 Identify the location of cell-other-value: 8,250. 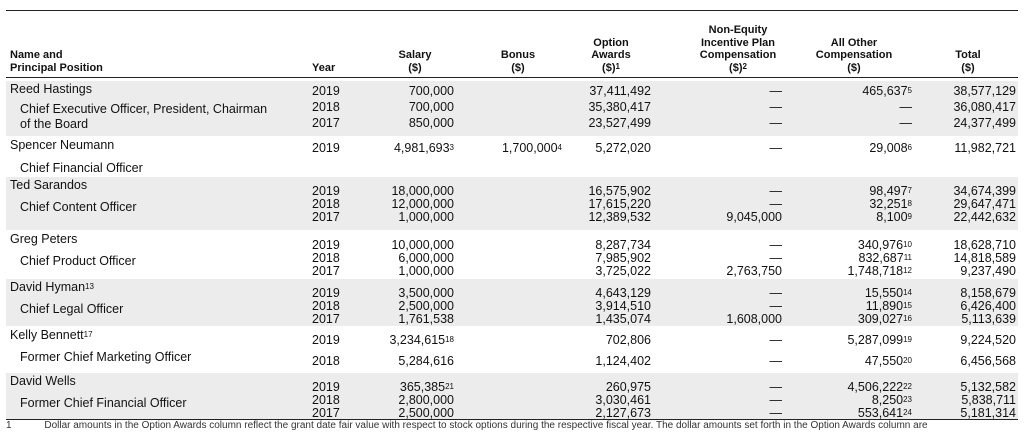
(887, 400).